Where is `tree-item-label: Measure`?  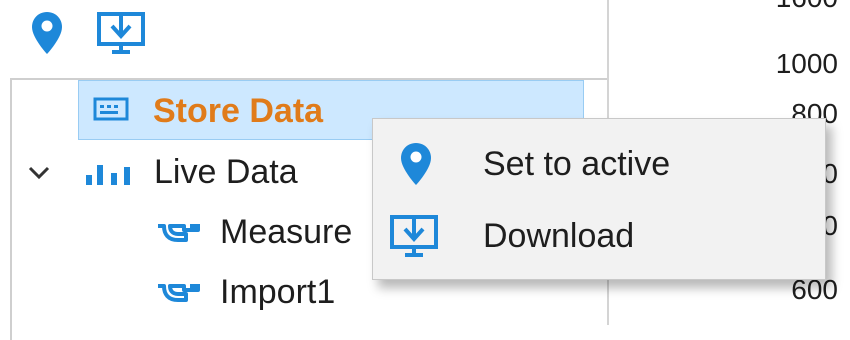 tree-item-label: Measure is located at coordinates (286, 232).